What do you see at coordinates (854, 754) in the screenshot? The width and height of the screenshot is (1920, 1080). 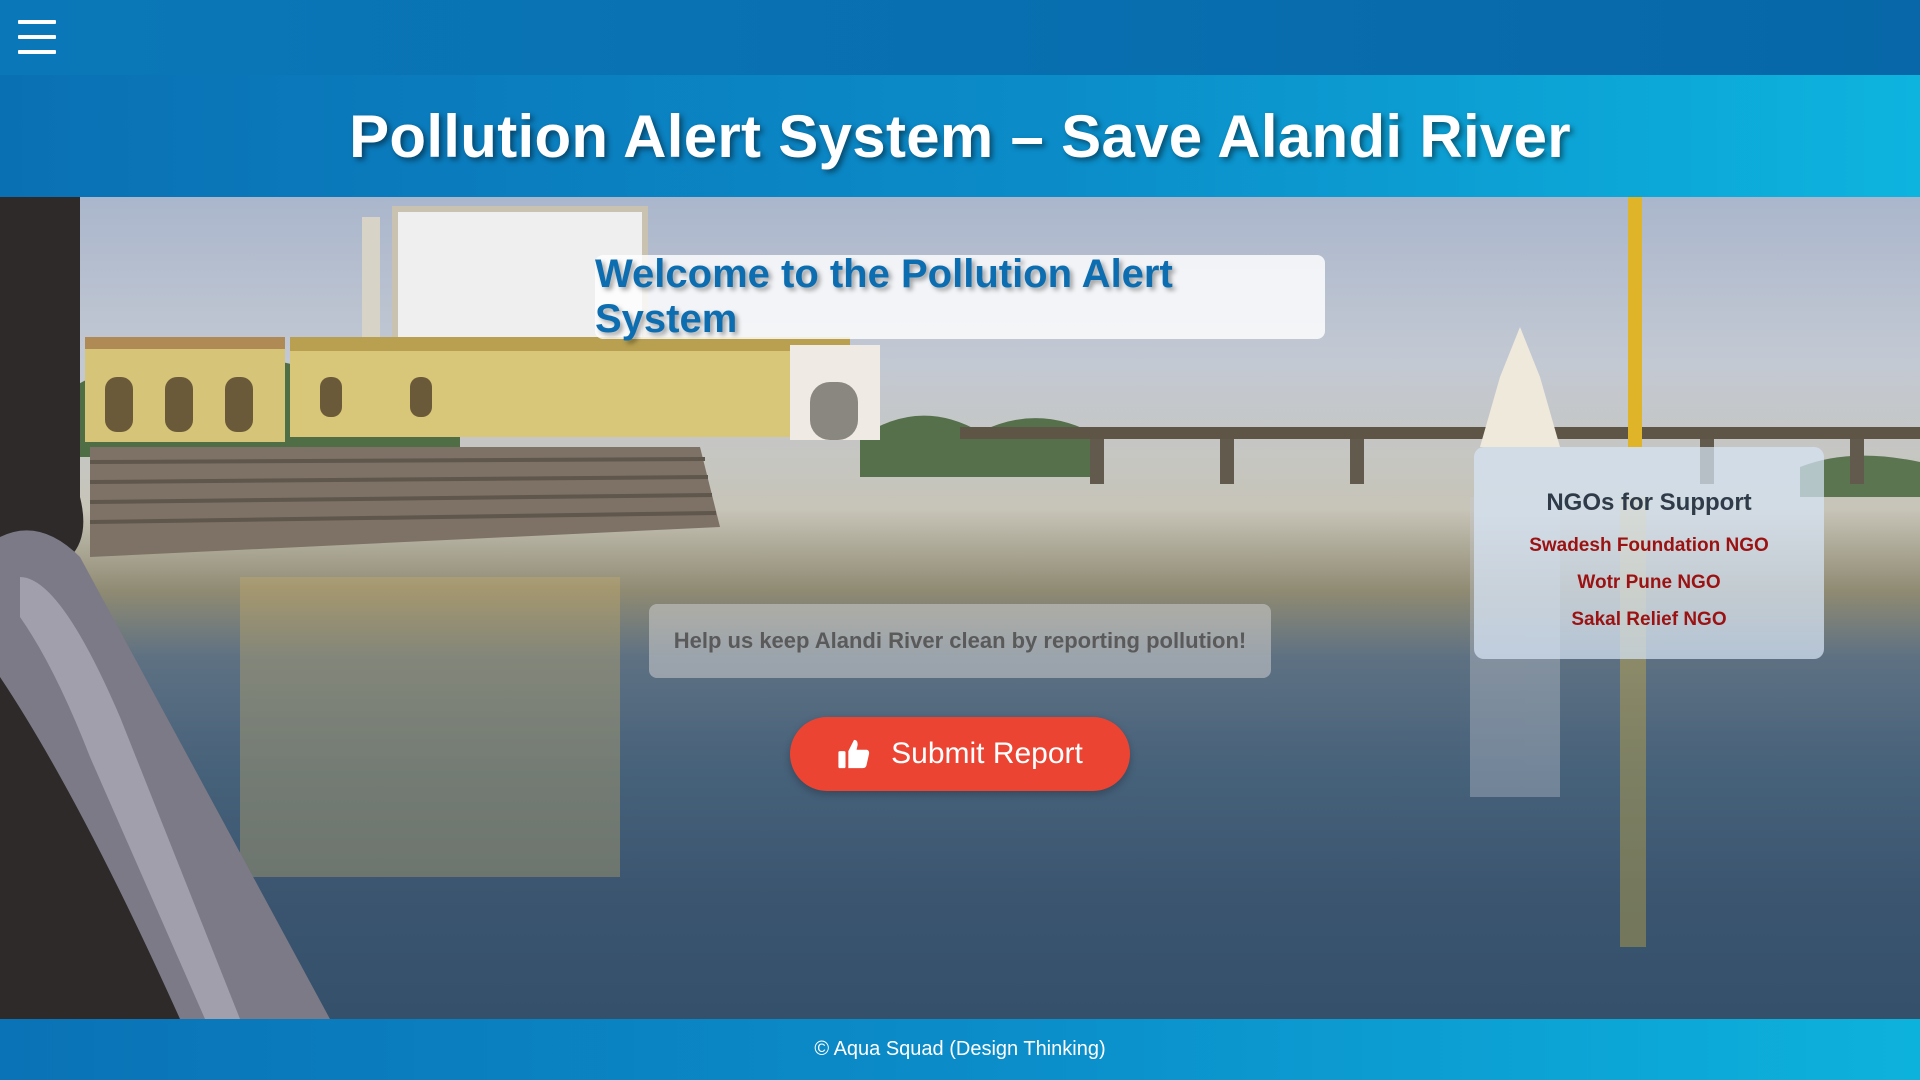 I see `thumbs-up-icon` at bounding box center [854, 754].